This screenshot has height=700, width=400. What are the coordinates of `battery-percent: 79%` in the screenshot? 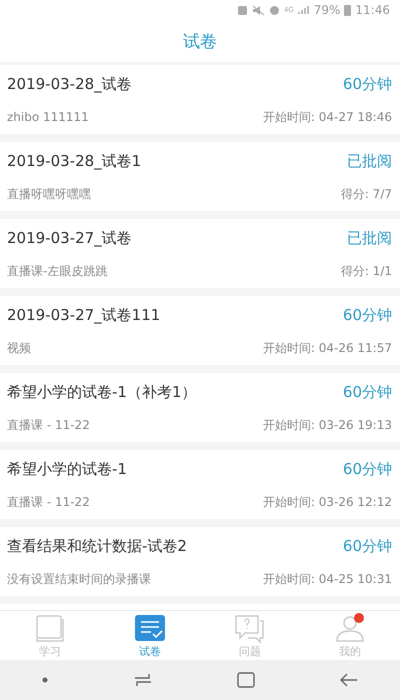 It's located at (327, 10).